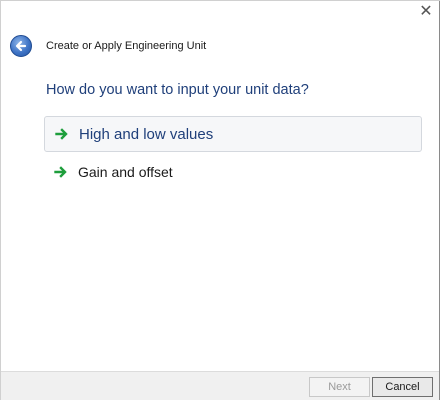  I want to click on window-border-left, so click(0, 200).